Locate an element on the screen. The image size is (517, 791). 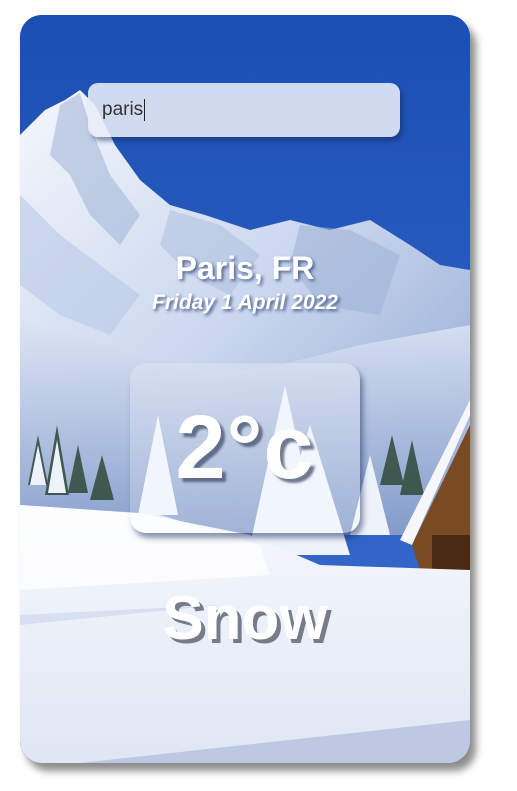
temperature-value: 2°c is located at coordinates (245, 447).